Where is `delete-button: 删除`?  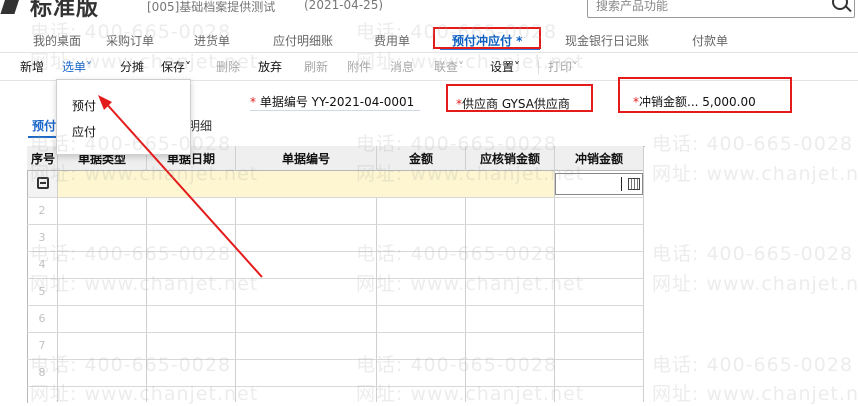 delete-button: 删除 is located at coordinates (228, 66).